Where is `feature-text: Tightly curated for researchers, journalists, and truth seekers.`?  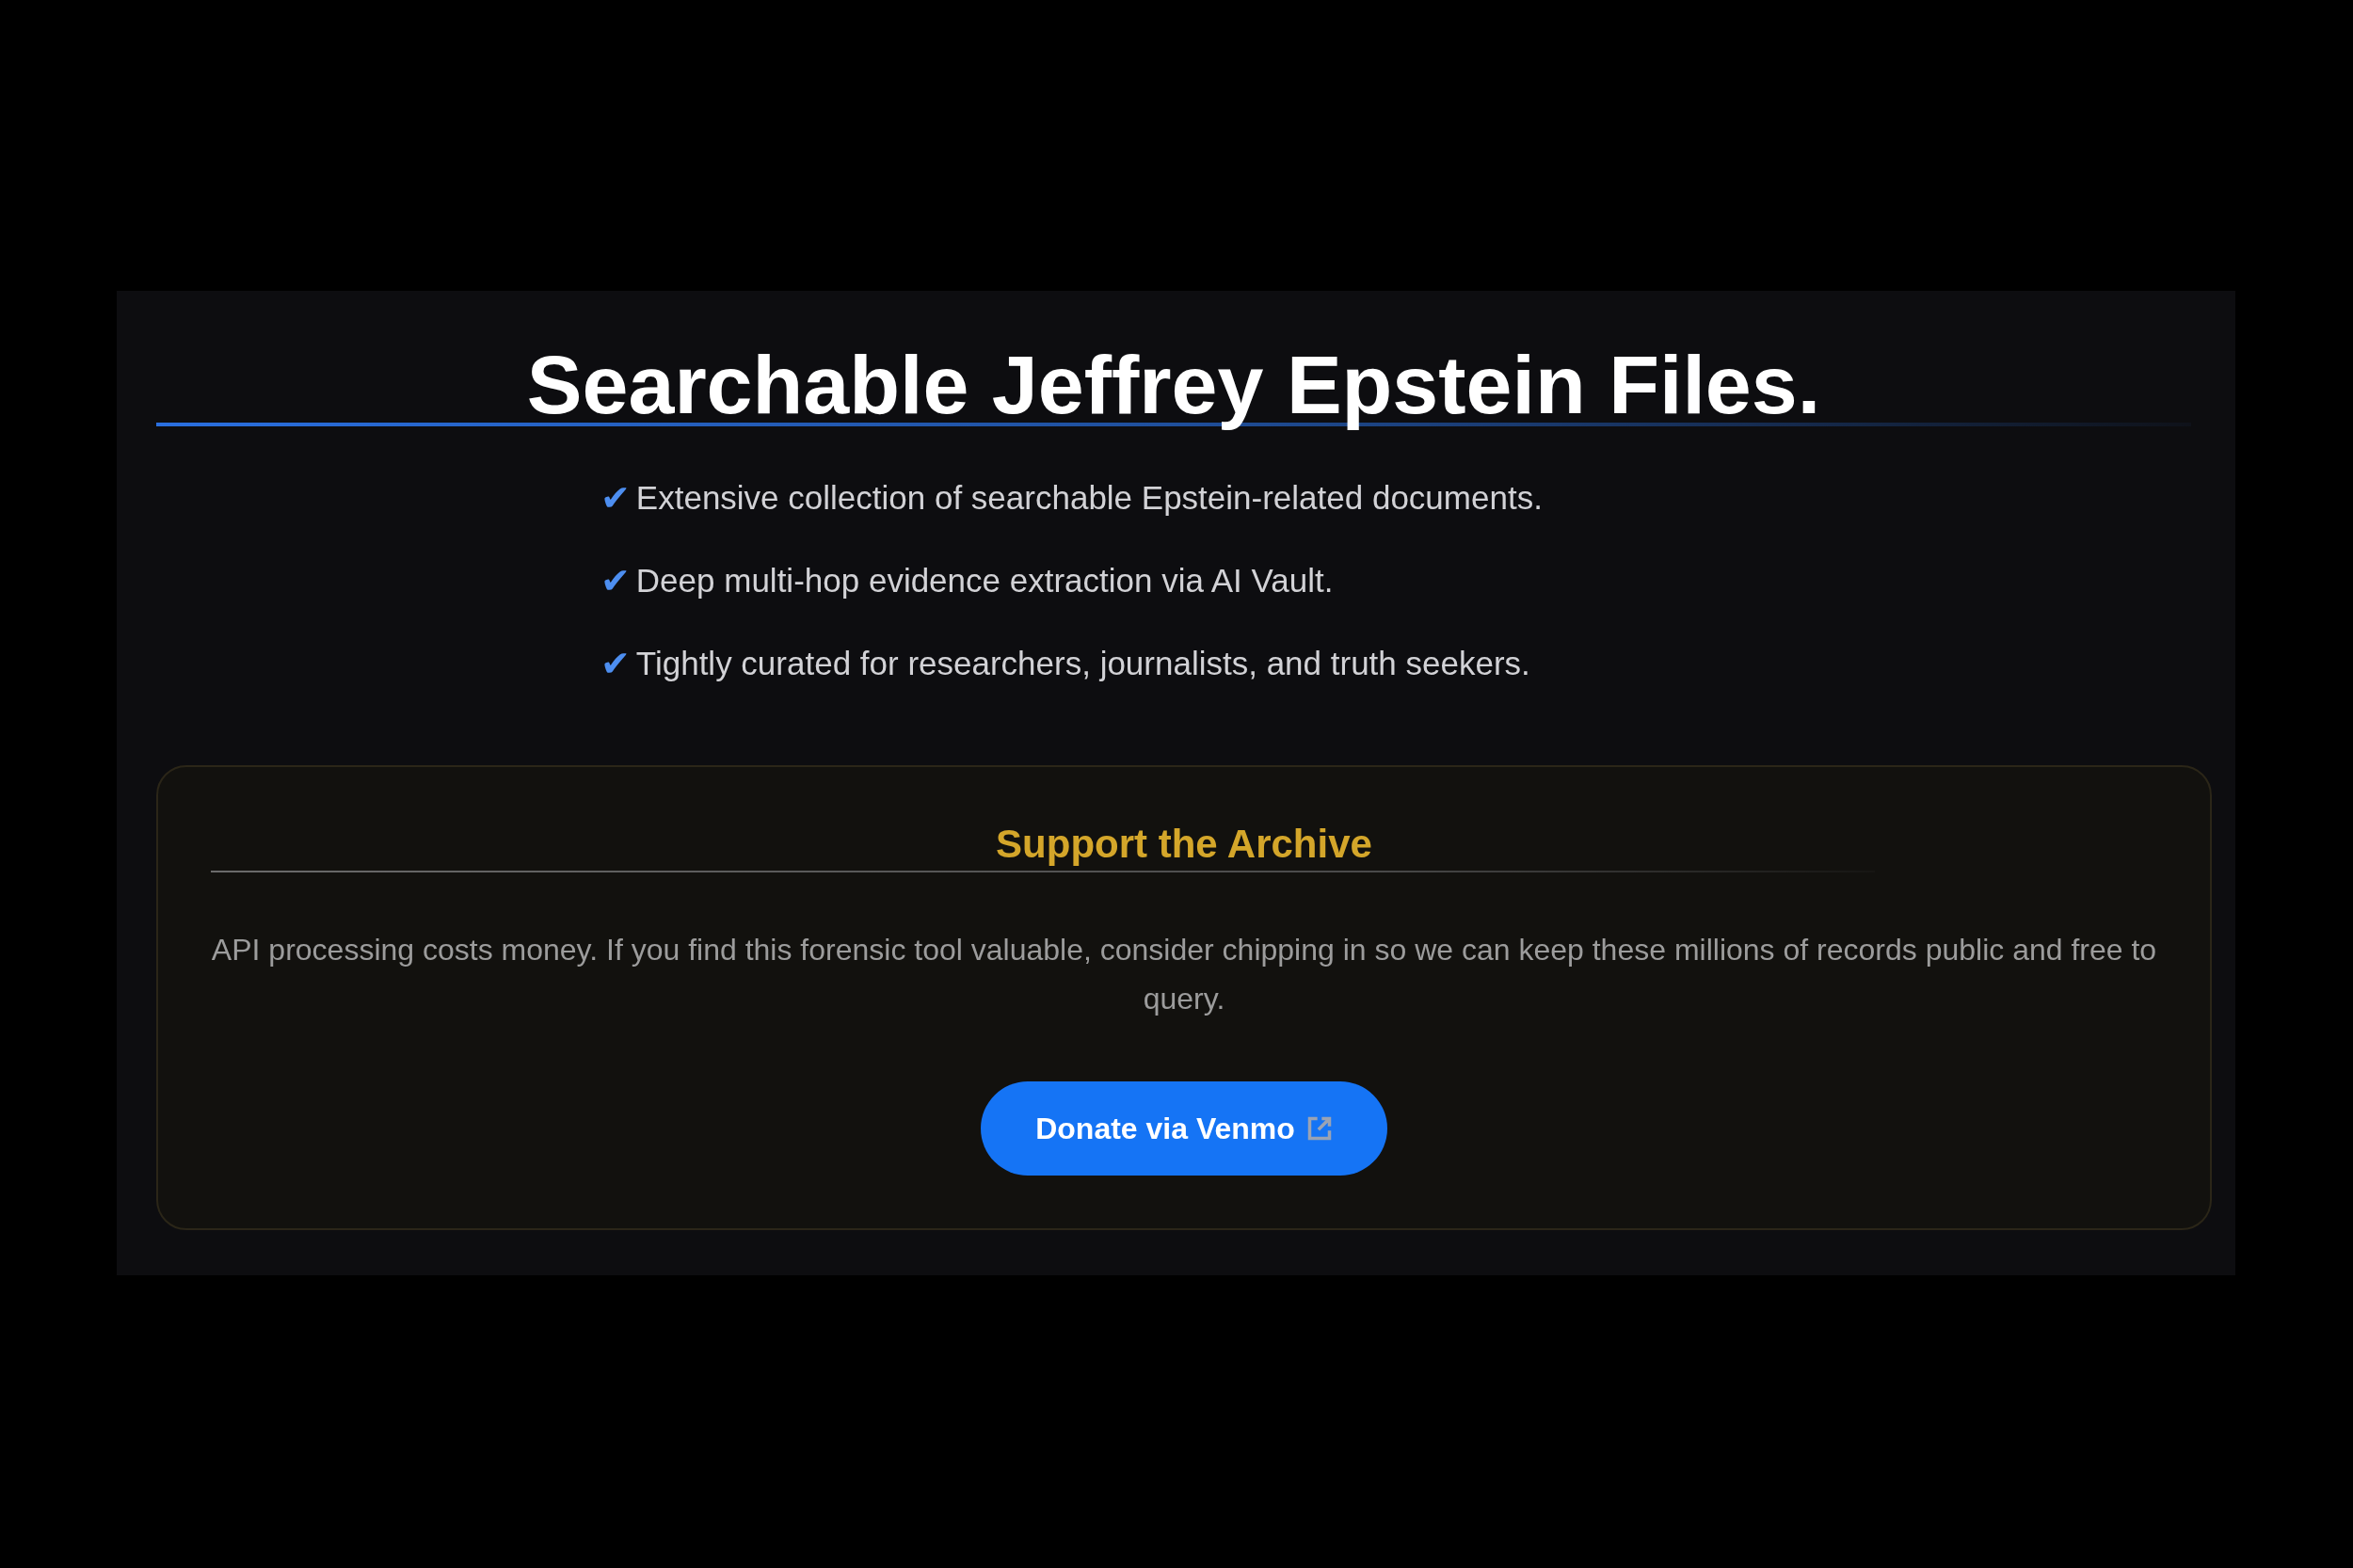 feature-text: Tightly curated for researchers, journalists, and truth seekers. is located at coordinates (1082, 663).